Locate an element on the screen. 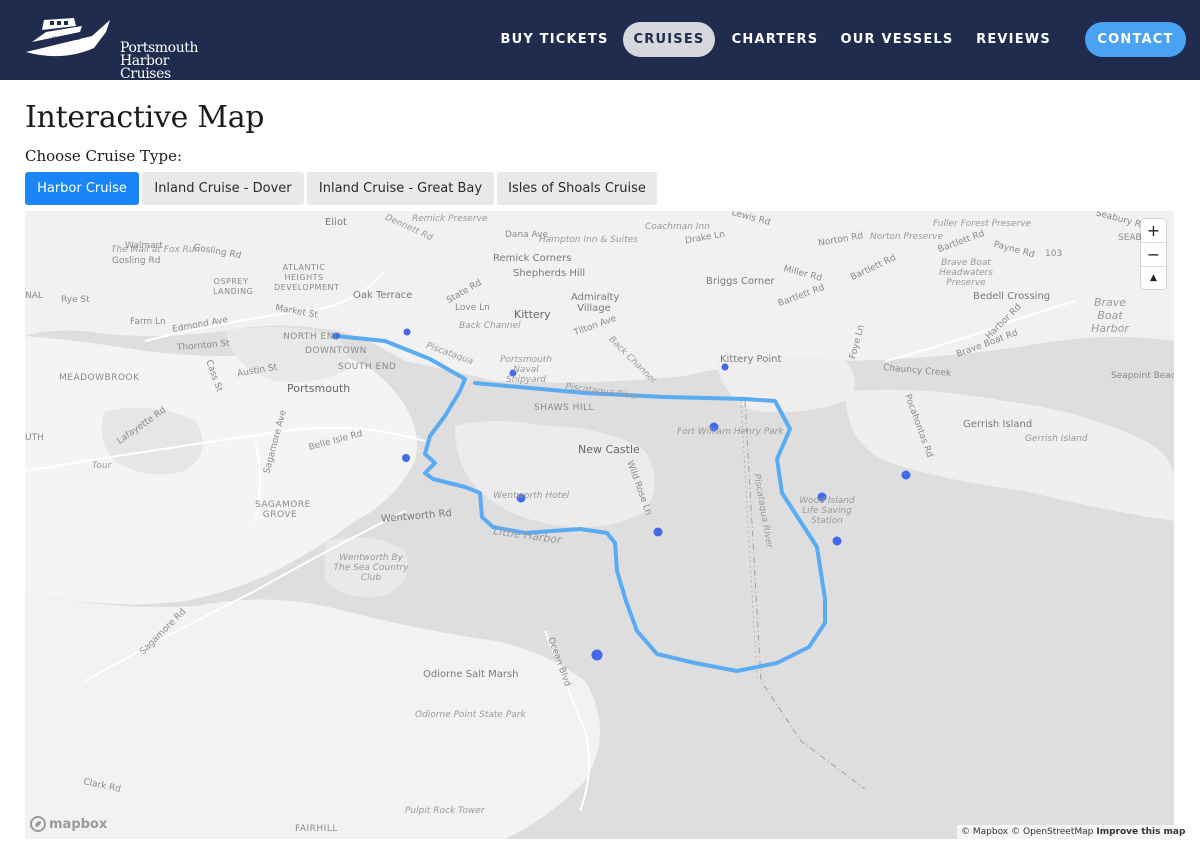 The height and width of the screenshot is (851, 1200). map-label: The Mall at Fox Run is located at coordinates (156, 250).